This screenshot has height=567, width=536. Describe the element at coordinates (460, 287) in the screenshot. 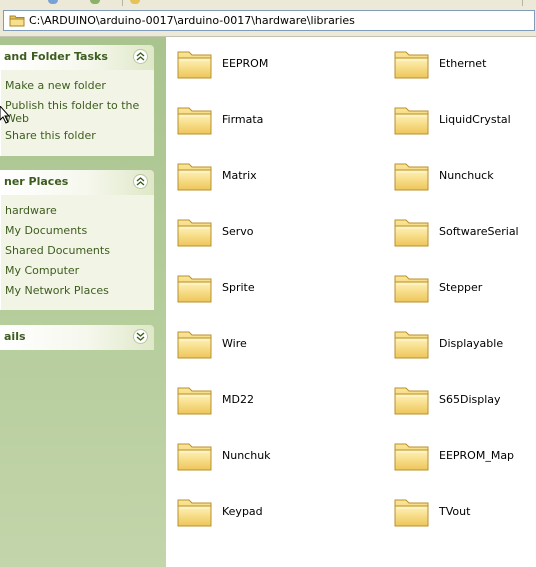

I see `folder-label: Stepper` at that location.